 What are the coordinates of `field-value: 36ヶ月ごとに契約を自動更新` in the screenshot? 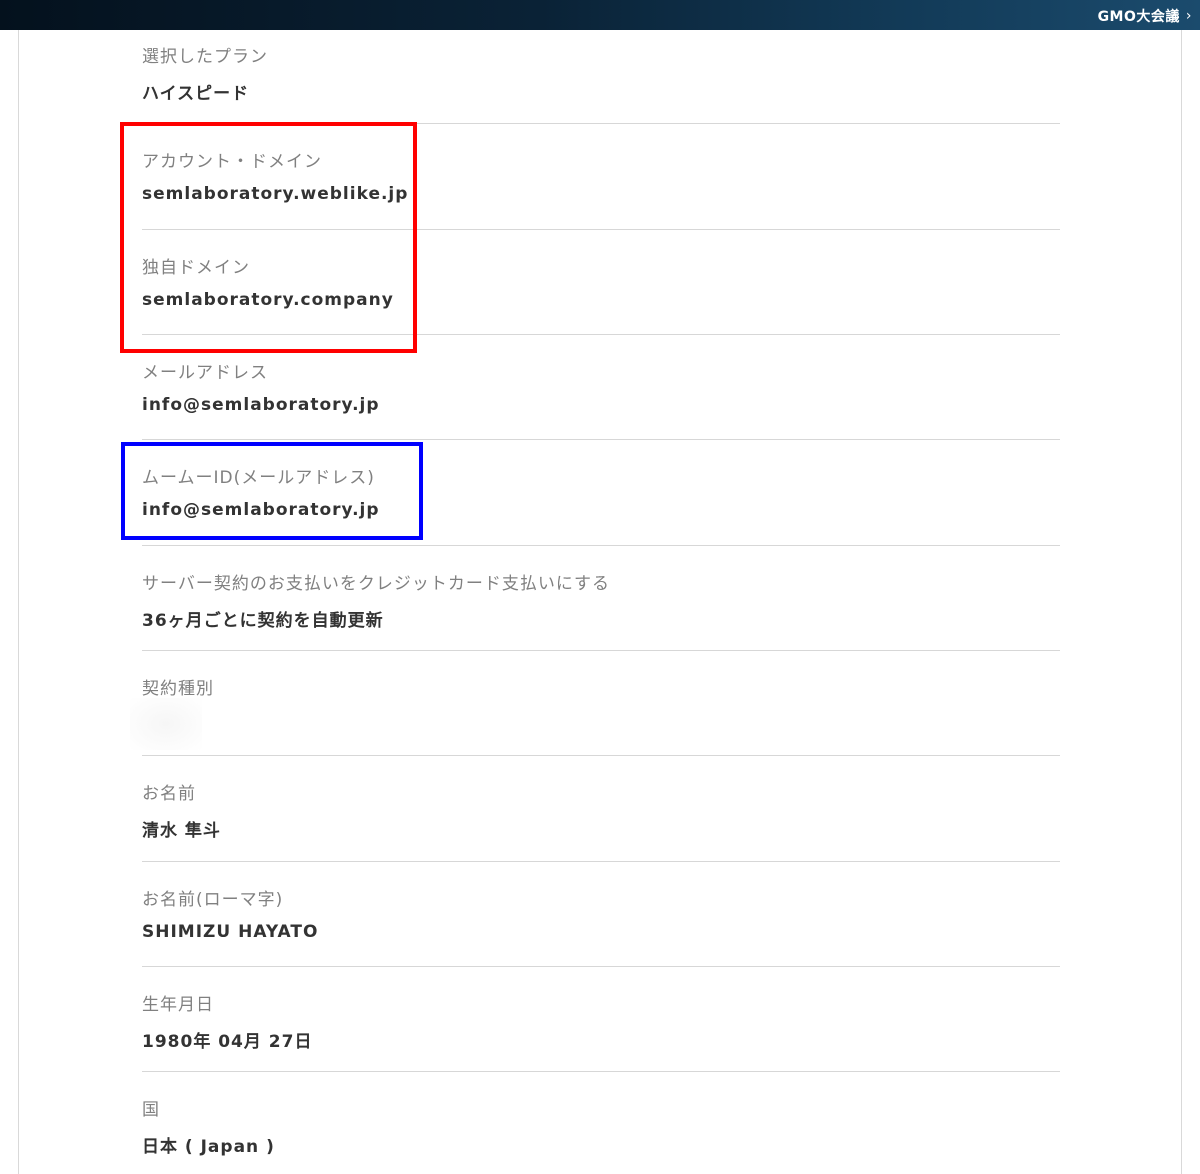 It's located at (263, 621).